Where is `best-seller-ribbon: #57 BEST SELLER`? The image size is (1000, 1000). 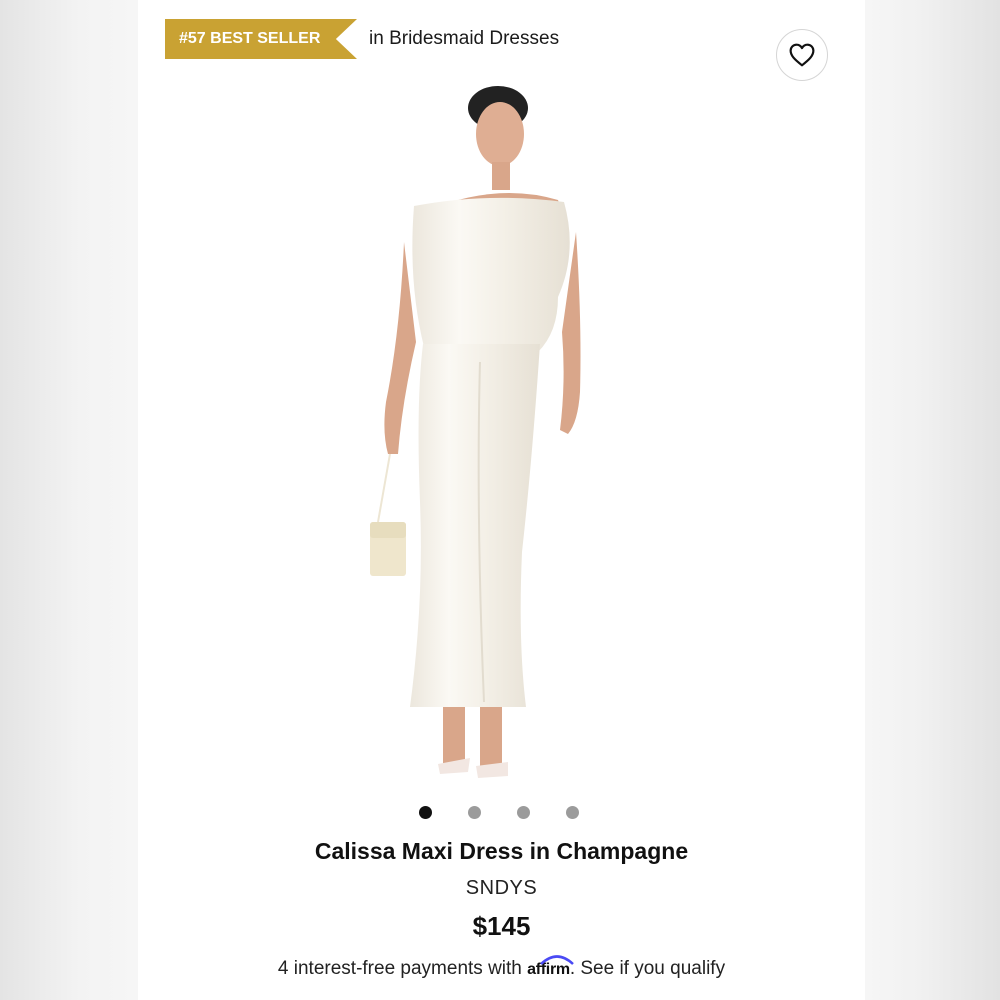
best-seller-ribbon: #57 BEST SELLER is located at coordinates (261, 39).